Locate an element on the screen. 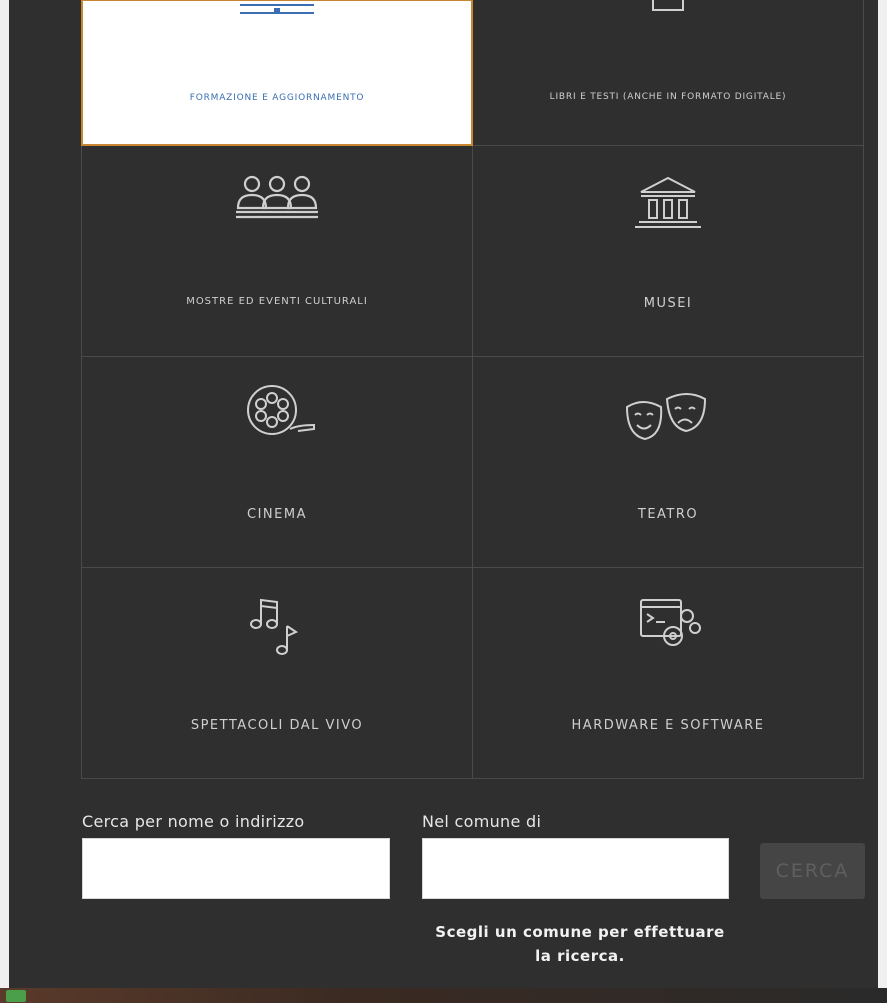  music-notes-icon is located at coordinates (277, 628).